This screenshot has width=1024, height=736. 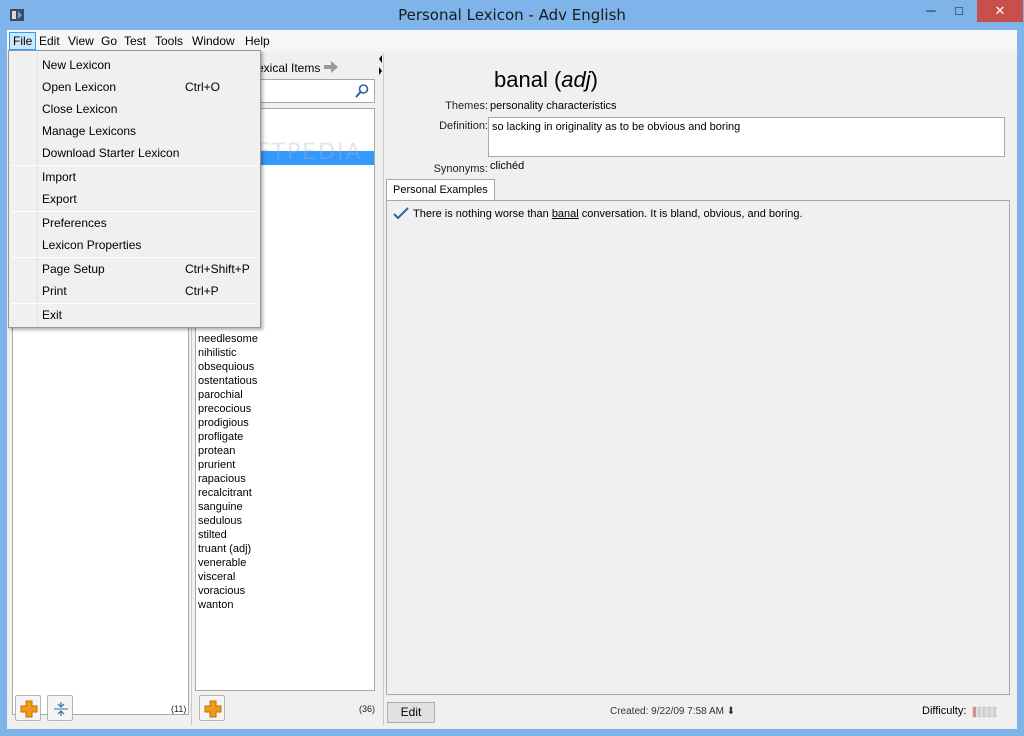 What do you see at coordinates (134, 291) in the screenshot?
I see `menu-item-print: Print Ctrl+P` at bounding box center [134, 291].